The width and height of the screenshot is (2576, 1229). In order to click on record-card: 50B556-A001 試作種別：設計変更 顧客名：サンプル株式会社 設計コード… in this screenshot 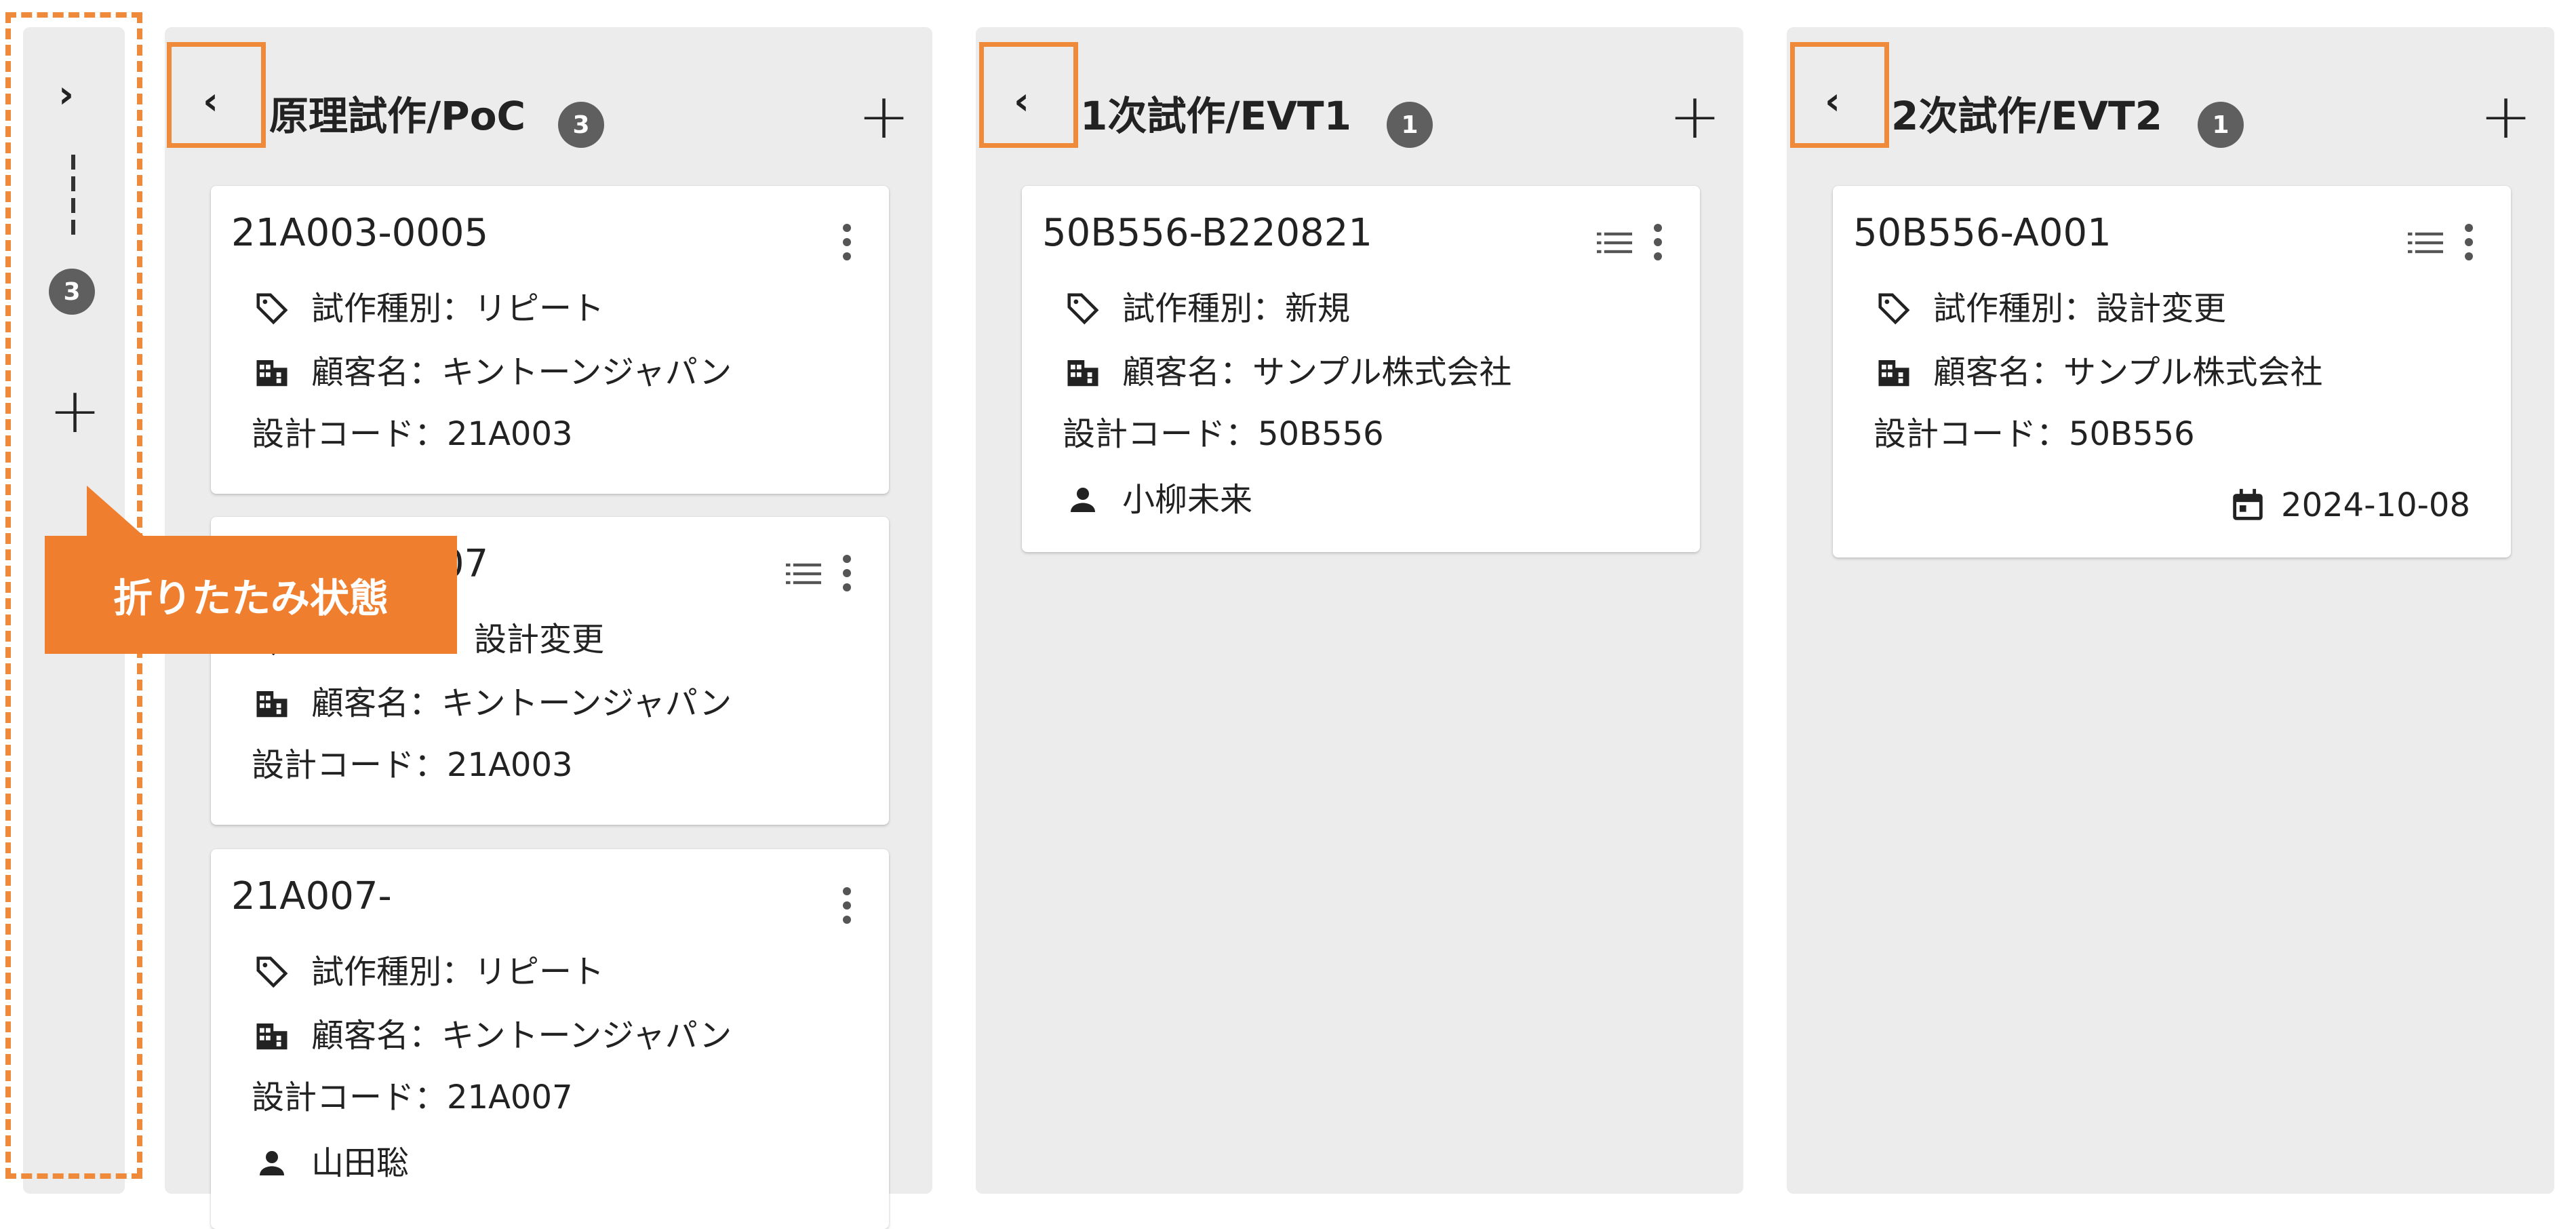, I will do `click(2172, 372)`.